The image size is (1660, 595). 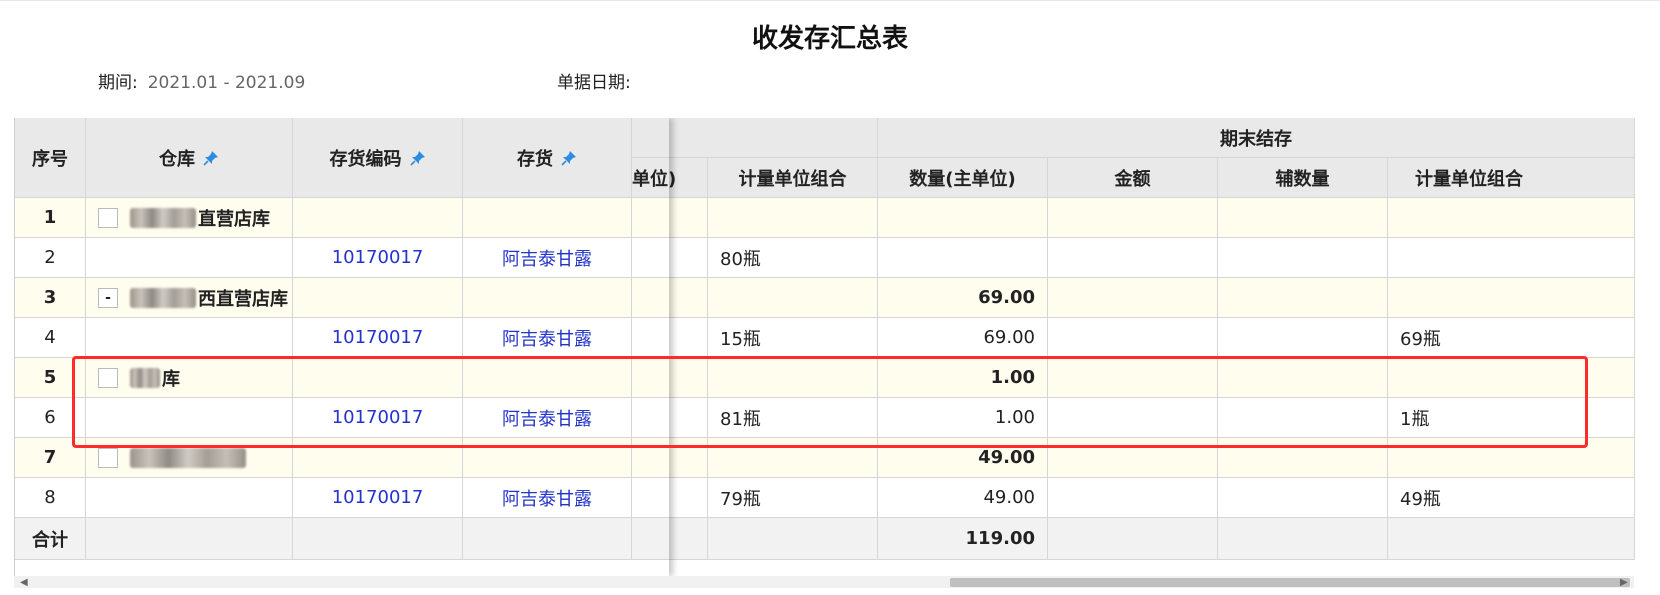 What do you see at coordinates (793, 539) in the screenshot?
I see `total-unit-combo` at bounding box center [793, 539].